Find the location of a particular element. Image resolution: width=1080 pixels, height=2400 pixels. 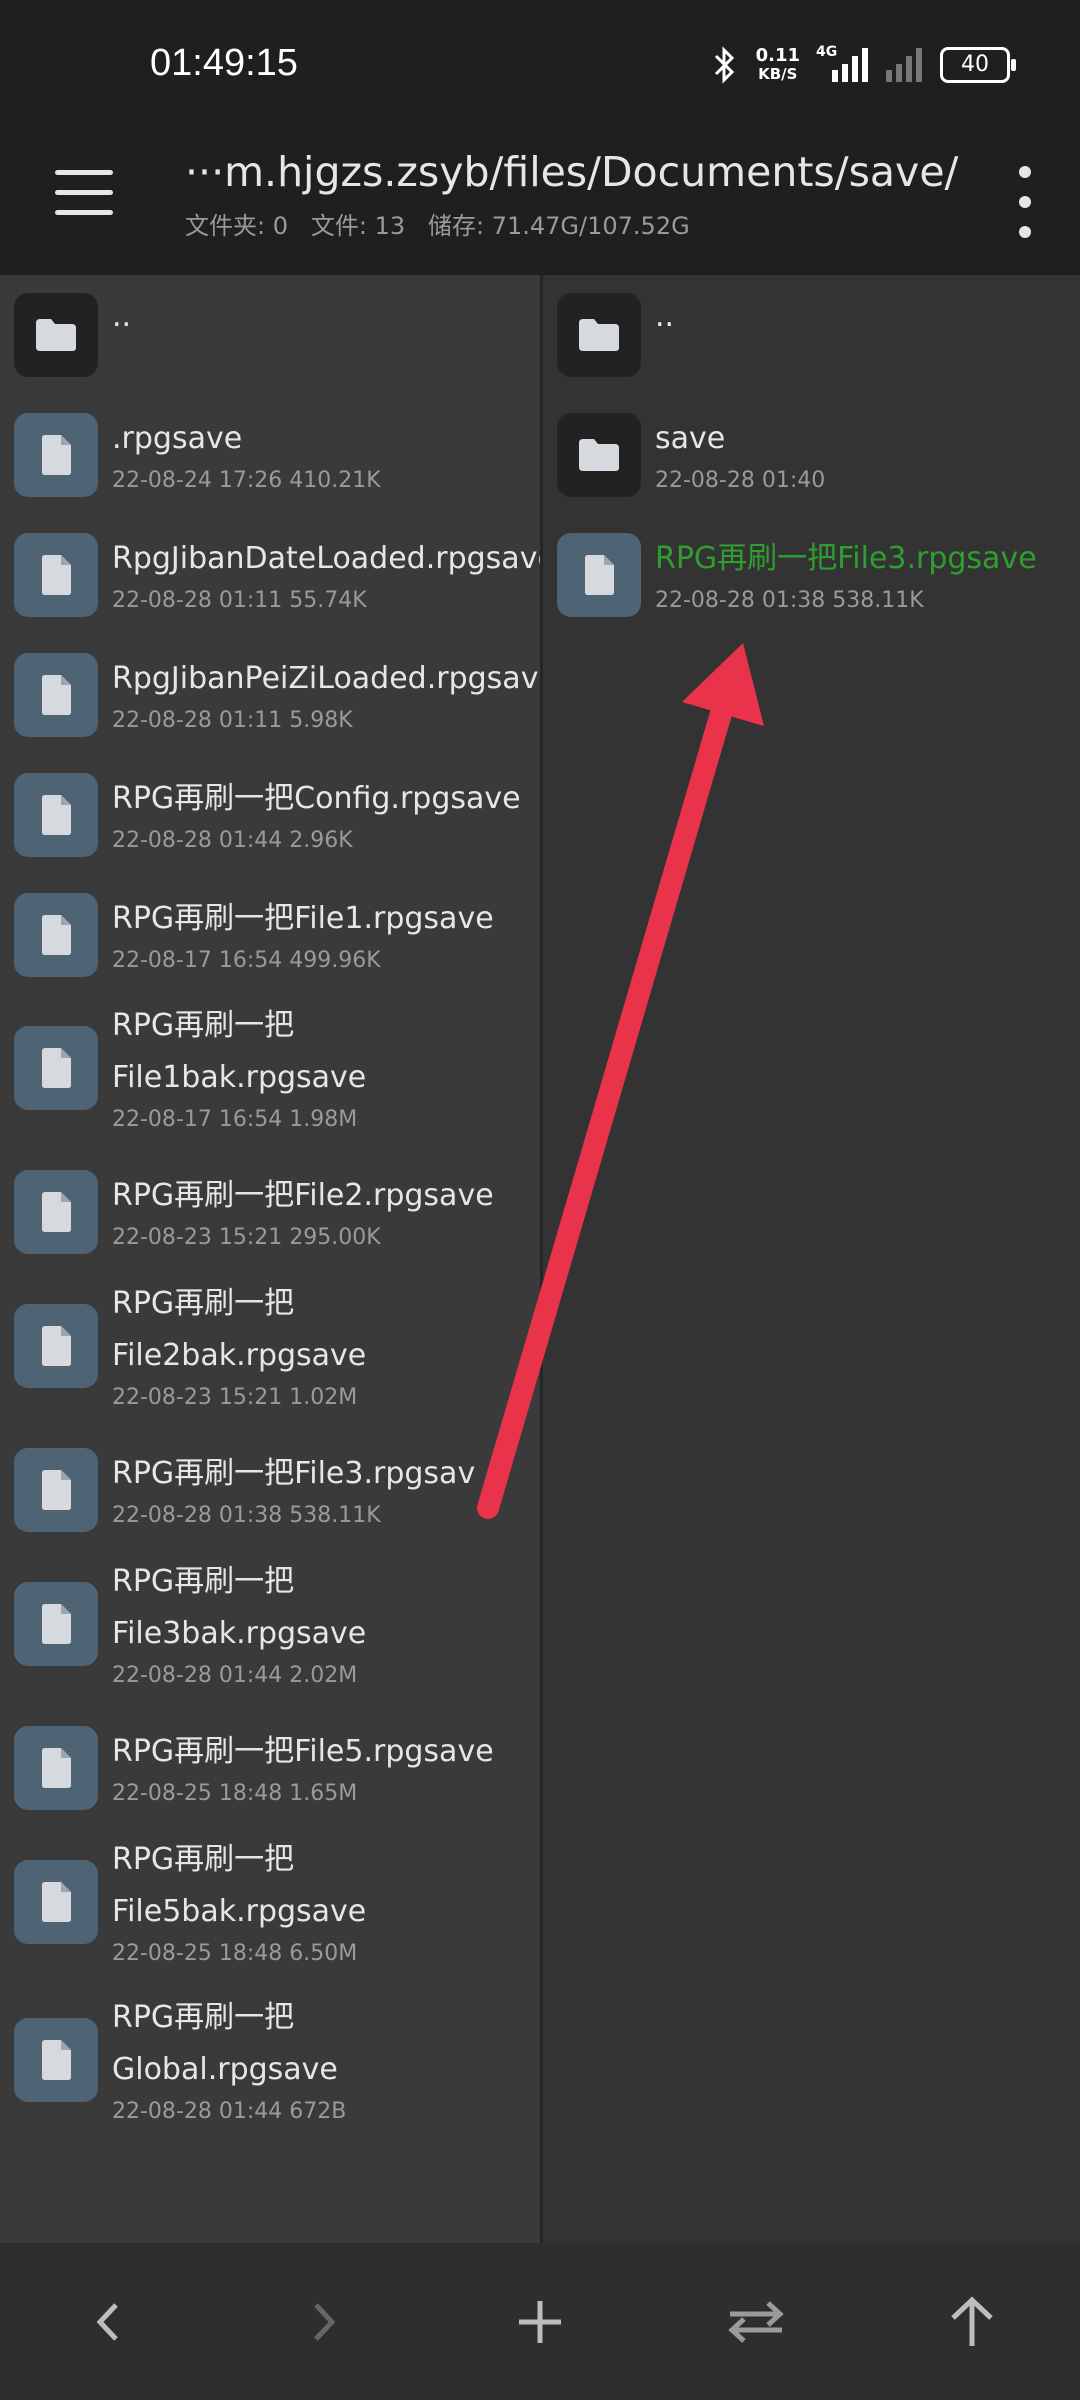

file-name: RPG再刷一把Config.rpgsave is located at coordinates (316, 798).